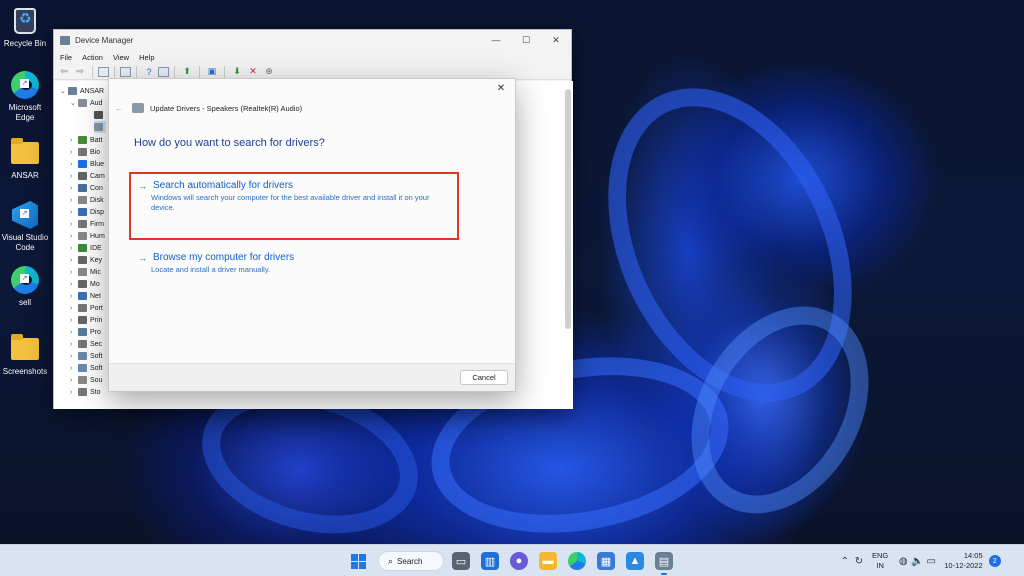 This screenshot has height=576, width=1024. I want to click on tree-category: › Blue, so click(87, 164).